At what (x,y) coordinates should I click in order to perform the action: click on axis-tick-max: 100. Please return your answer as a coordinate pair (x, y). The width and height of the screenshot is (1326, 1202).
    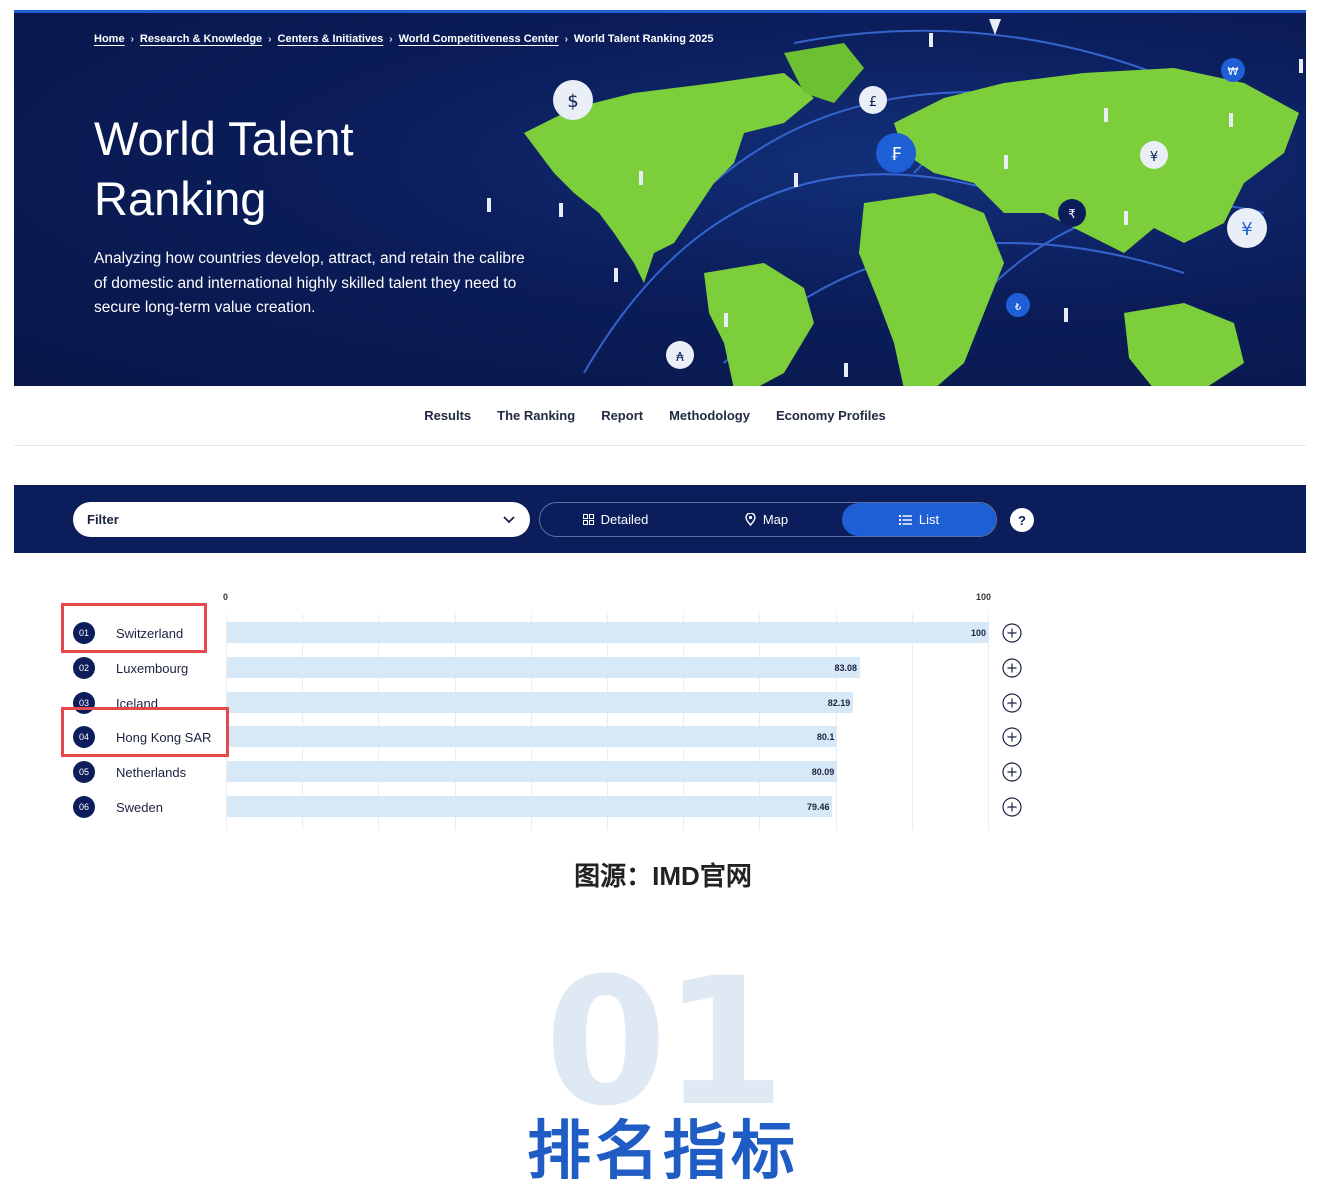
    Looking at the image, I should click on (984, 597).